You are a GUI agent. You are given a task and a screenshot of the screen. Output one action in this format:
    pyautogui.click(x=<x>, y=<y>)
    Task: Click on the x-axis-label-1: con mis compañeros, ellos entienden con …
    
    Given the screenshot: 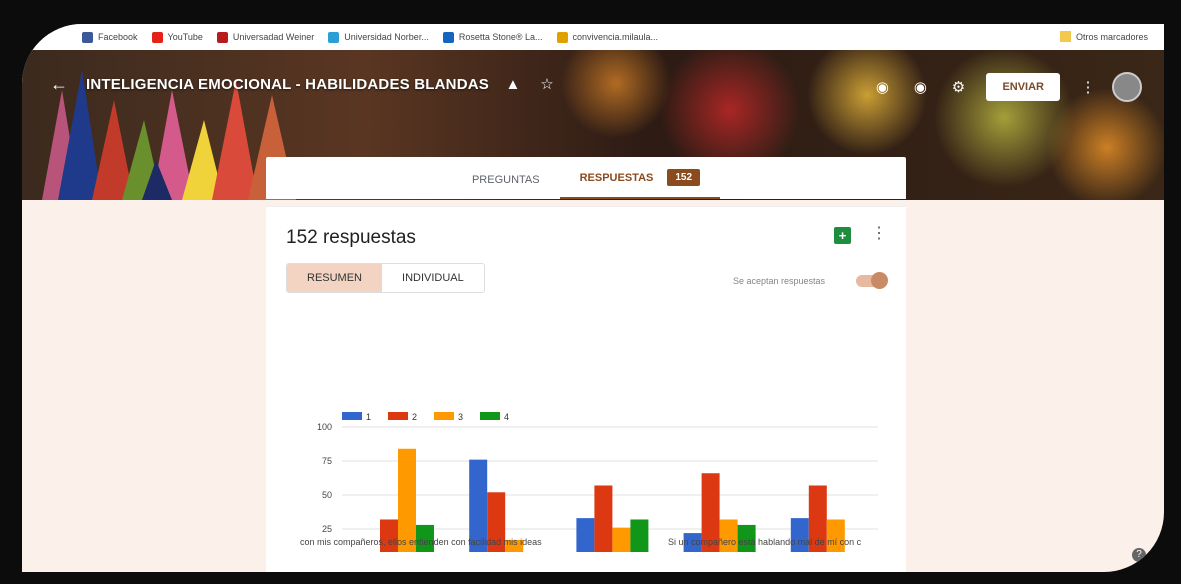 What is the action you would take?
    pyautogui.click(x=421, y=542)
    